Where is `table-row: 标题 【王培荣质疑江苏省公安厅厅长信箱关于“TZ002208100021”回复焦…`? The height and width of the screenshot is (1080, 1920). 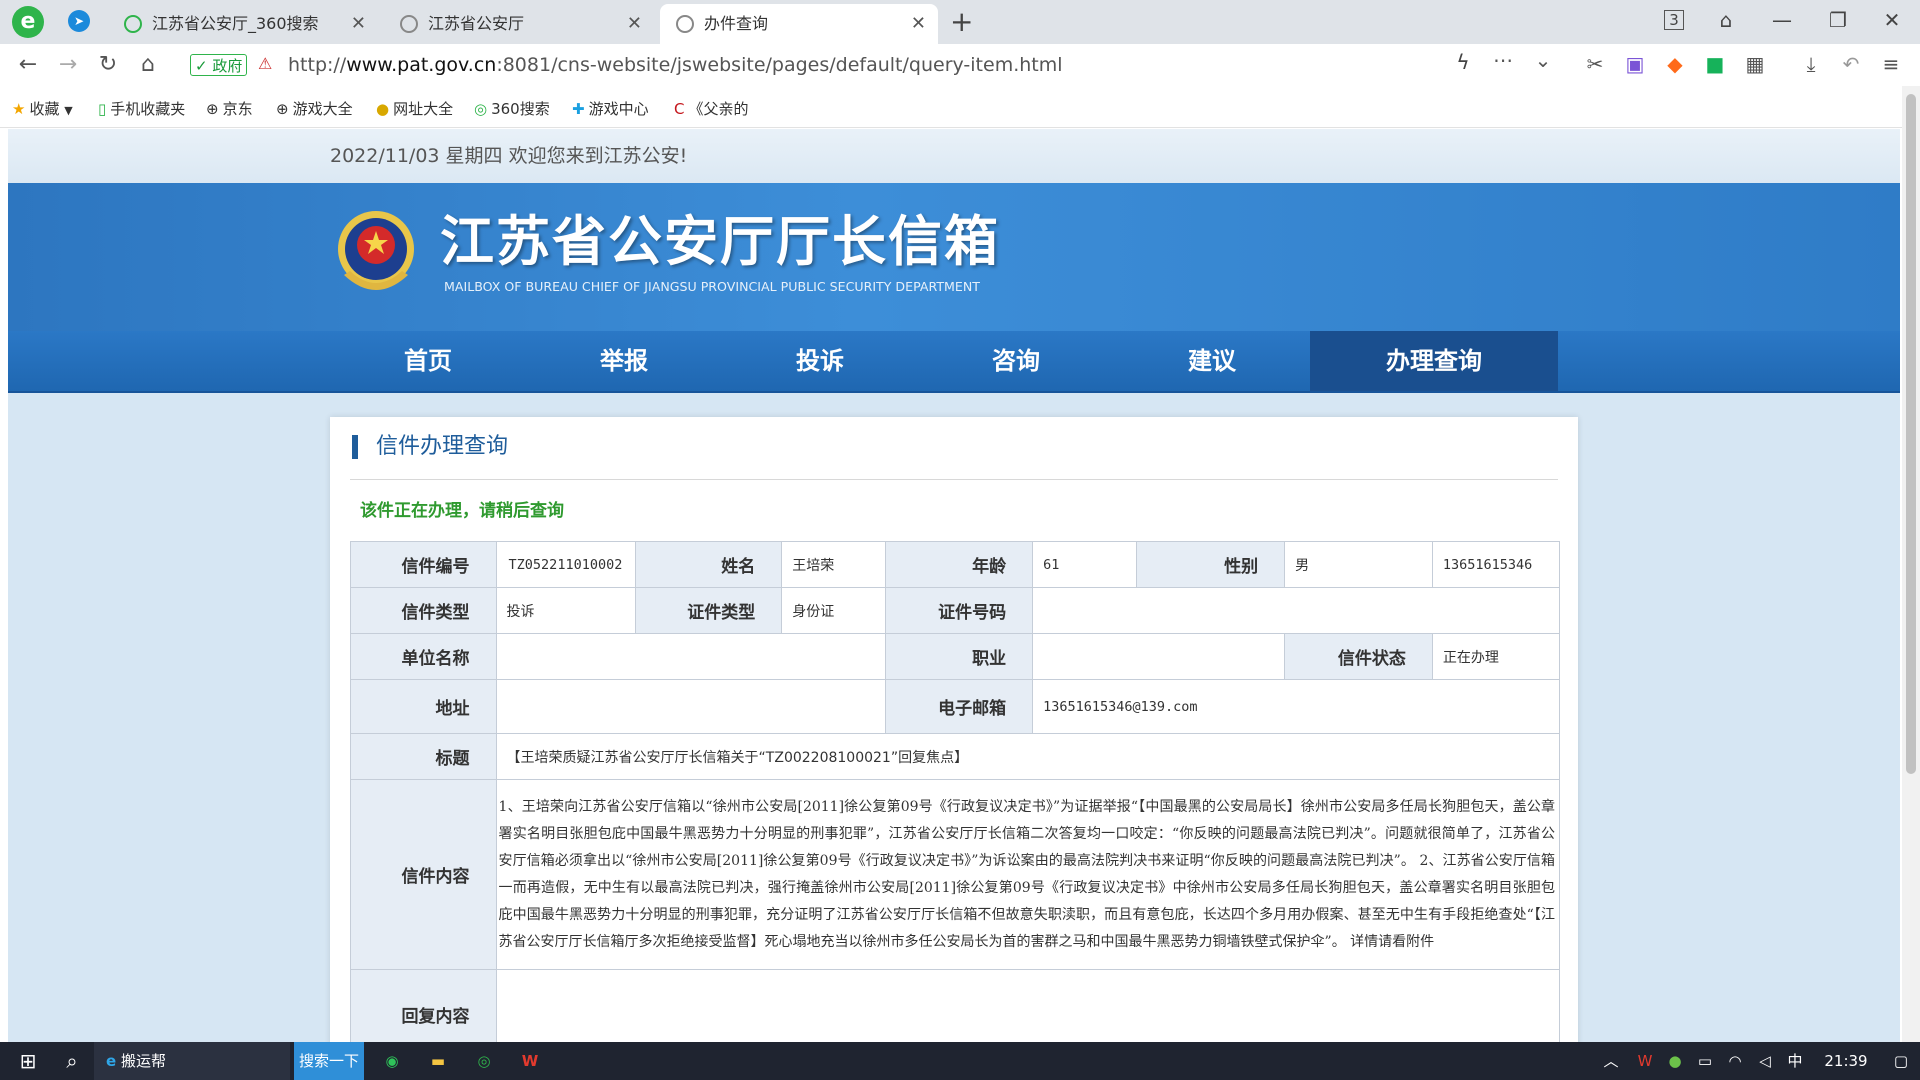
table-row: 标题 【王培荣质疑江苏省公安厅厅长信箱关于“TZ002208100021”回复焦… is located at coordinates (955, 756).